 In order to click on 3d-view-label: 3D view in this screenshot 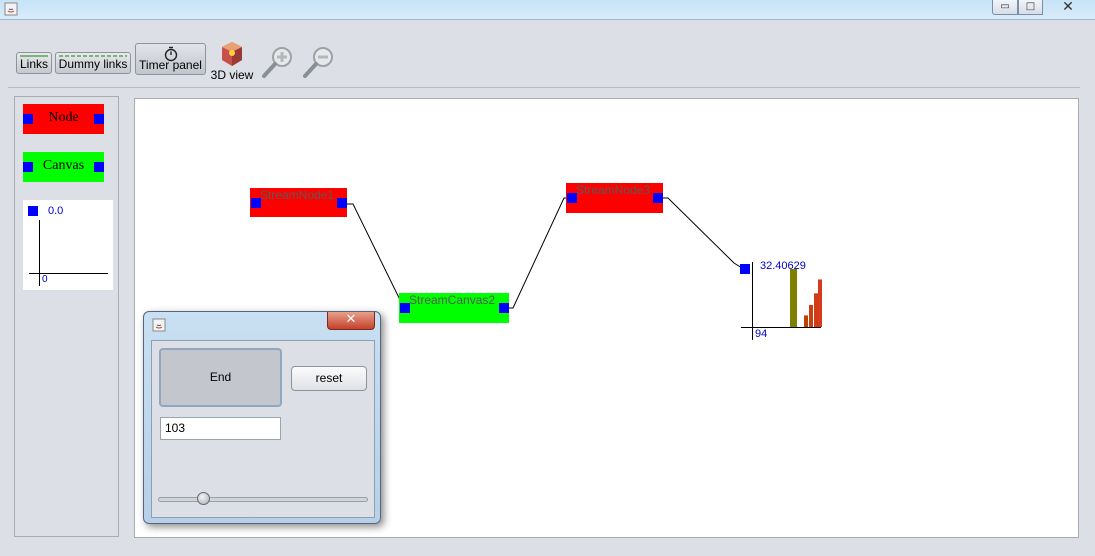, I will do `click(232, 75)`.